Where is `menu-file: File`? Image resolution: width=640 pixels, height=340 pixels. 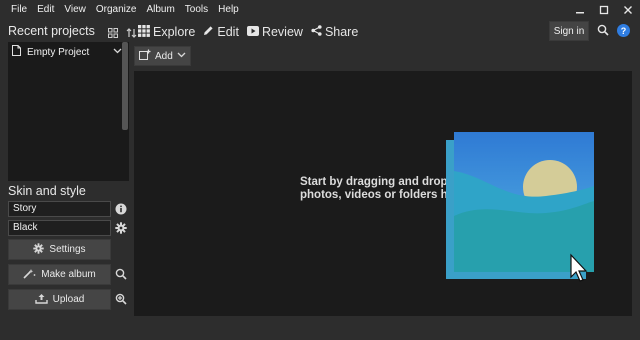 menu-file: File is located at coordinates (19, 10).